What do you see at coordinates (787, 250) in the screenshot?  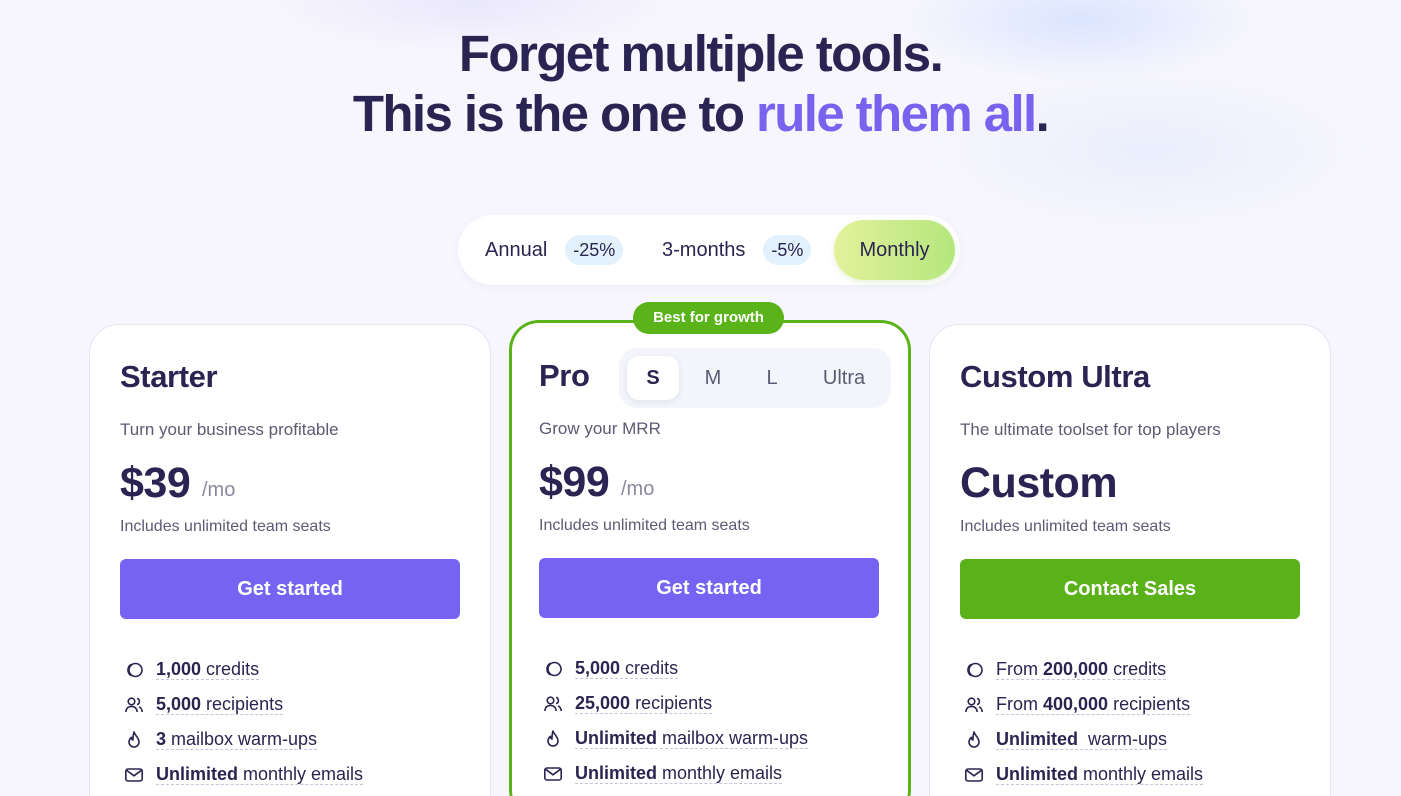 I see `3-months-discount-badge: -5%` at bounding box center [787, 250].